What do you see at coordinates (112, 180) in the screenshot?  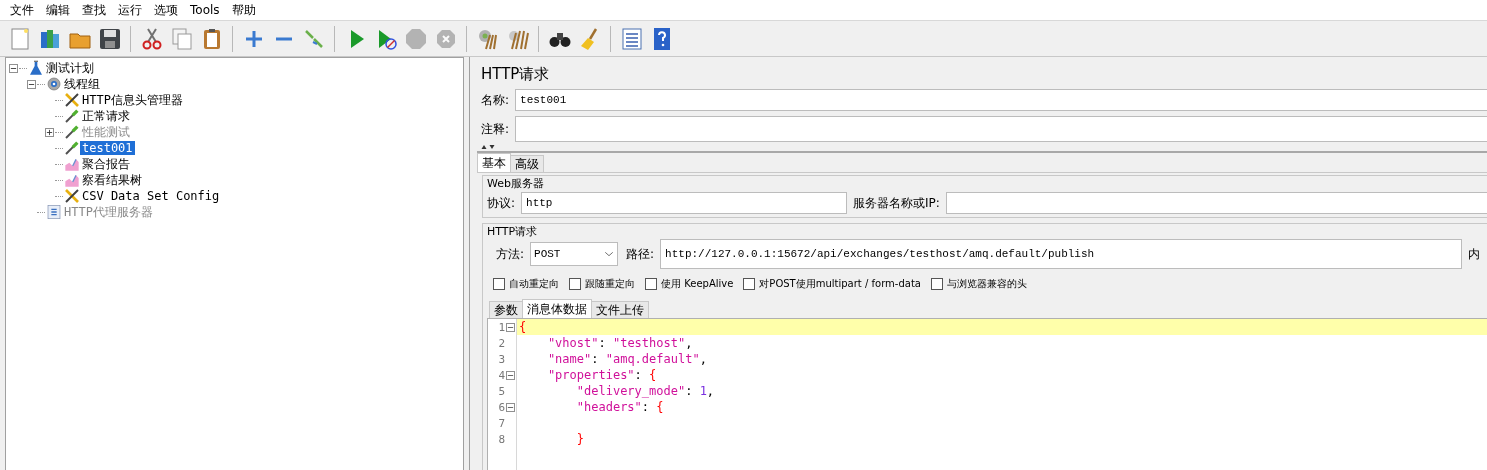 I see `tree-item: 察看结果树` at bounding box center [112, 180].